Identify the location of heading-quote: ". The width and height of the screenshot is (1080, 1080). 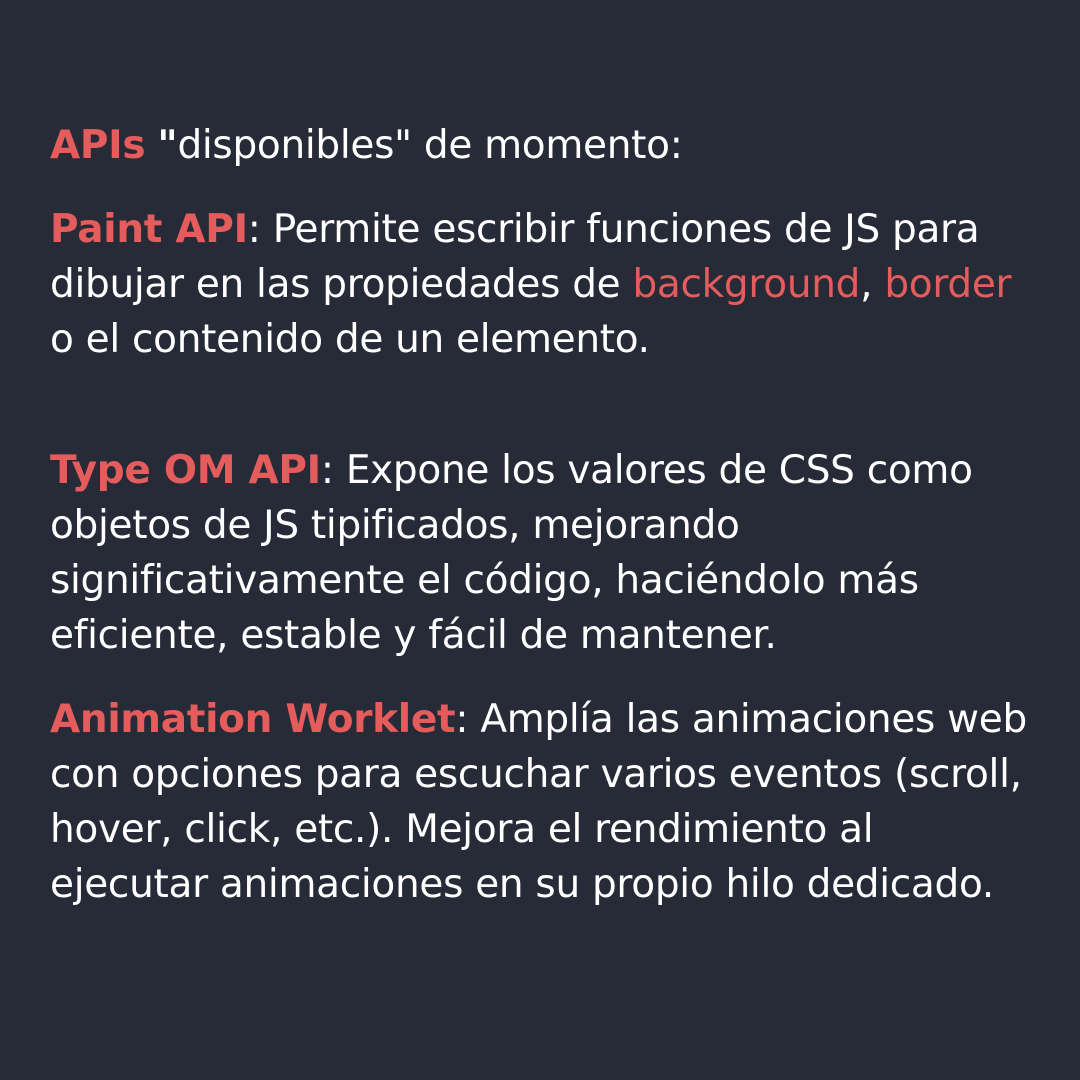
(167, 145).